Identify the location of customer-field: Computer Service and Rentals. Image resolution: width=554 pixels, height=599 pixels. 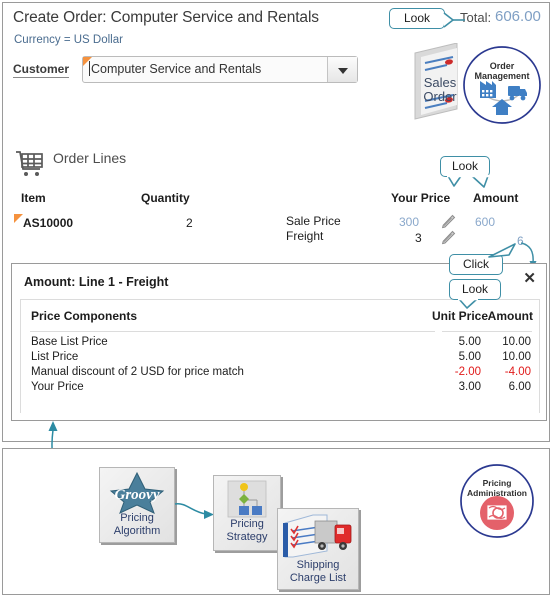
(220, 69).